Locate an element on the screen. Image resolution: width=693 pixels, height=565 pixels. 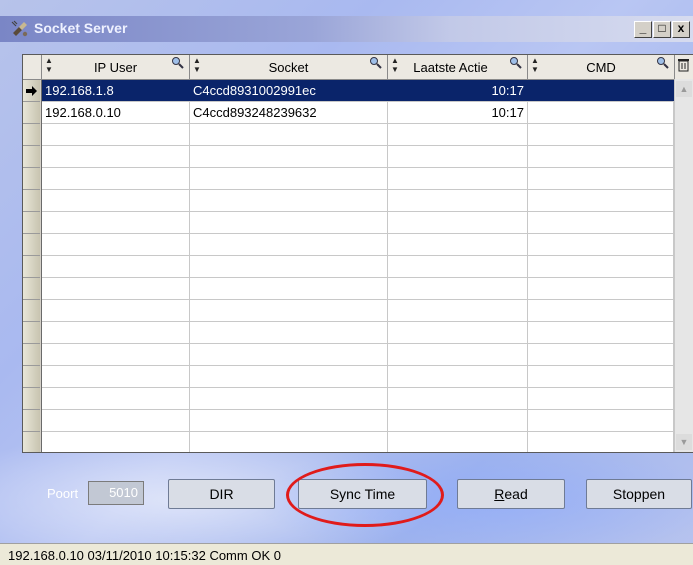
table-row: 192.168.0.10 C4ccd893248239632 10:17 is located at coordinates (358, 113).